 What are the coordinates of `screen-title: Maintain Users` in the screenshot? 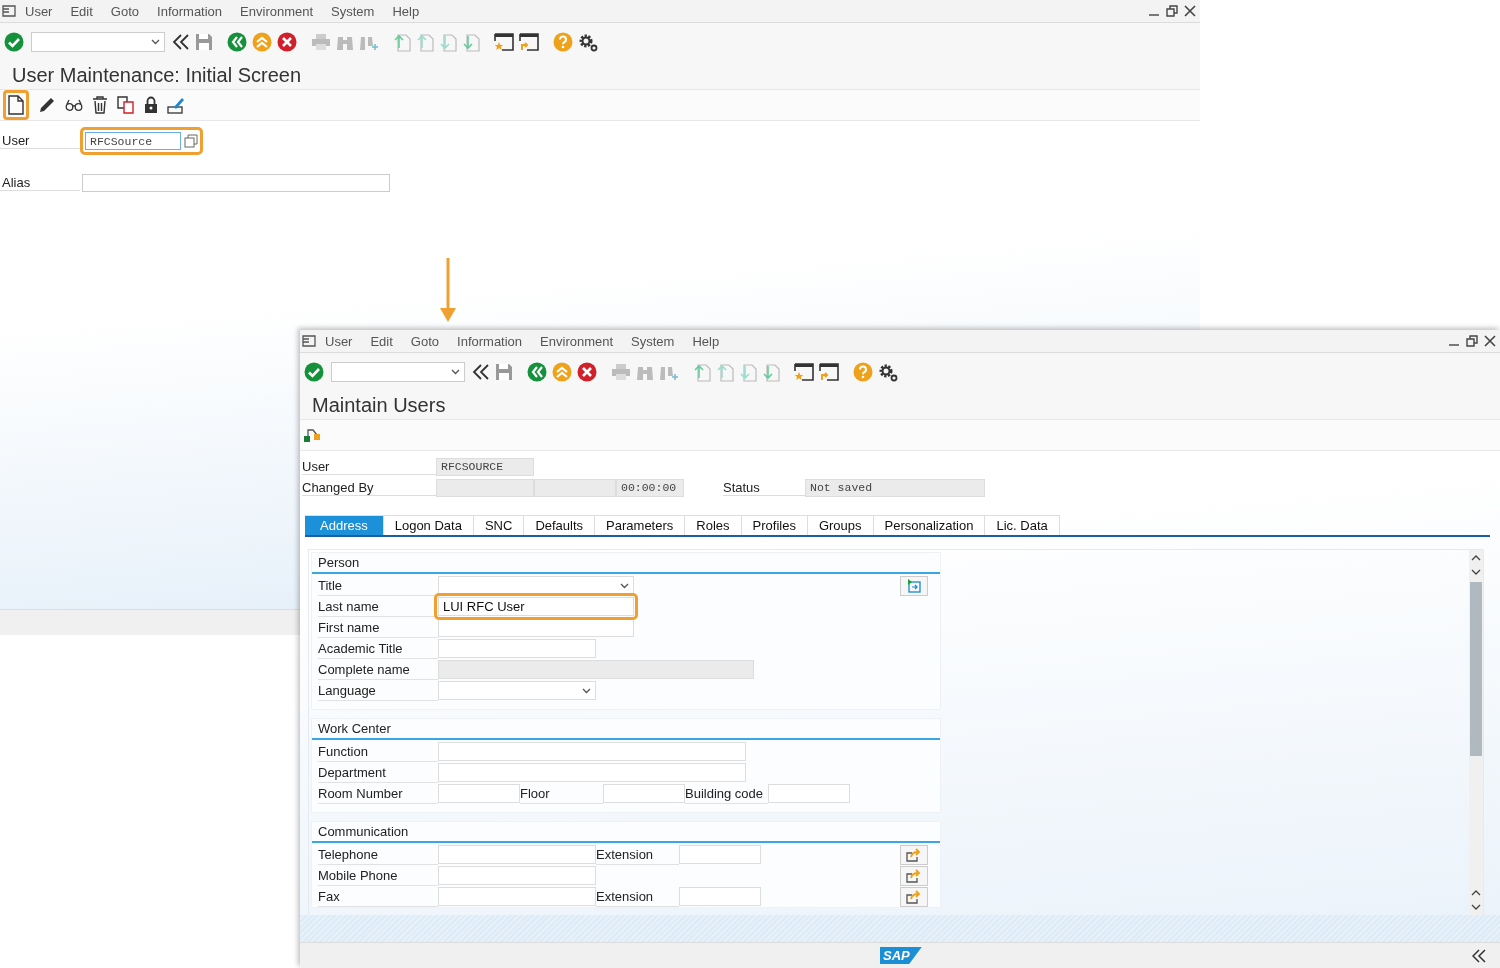 It's located at (900, 405).